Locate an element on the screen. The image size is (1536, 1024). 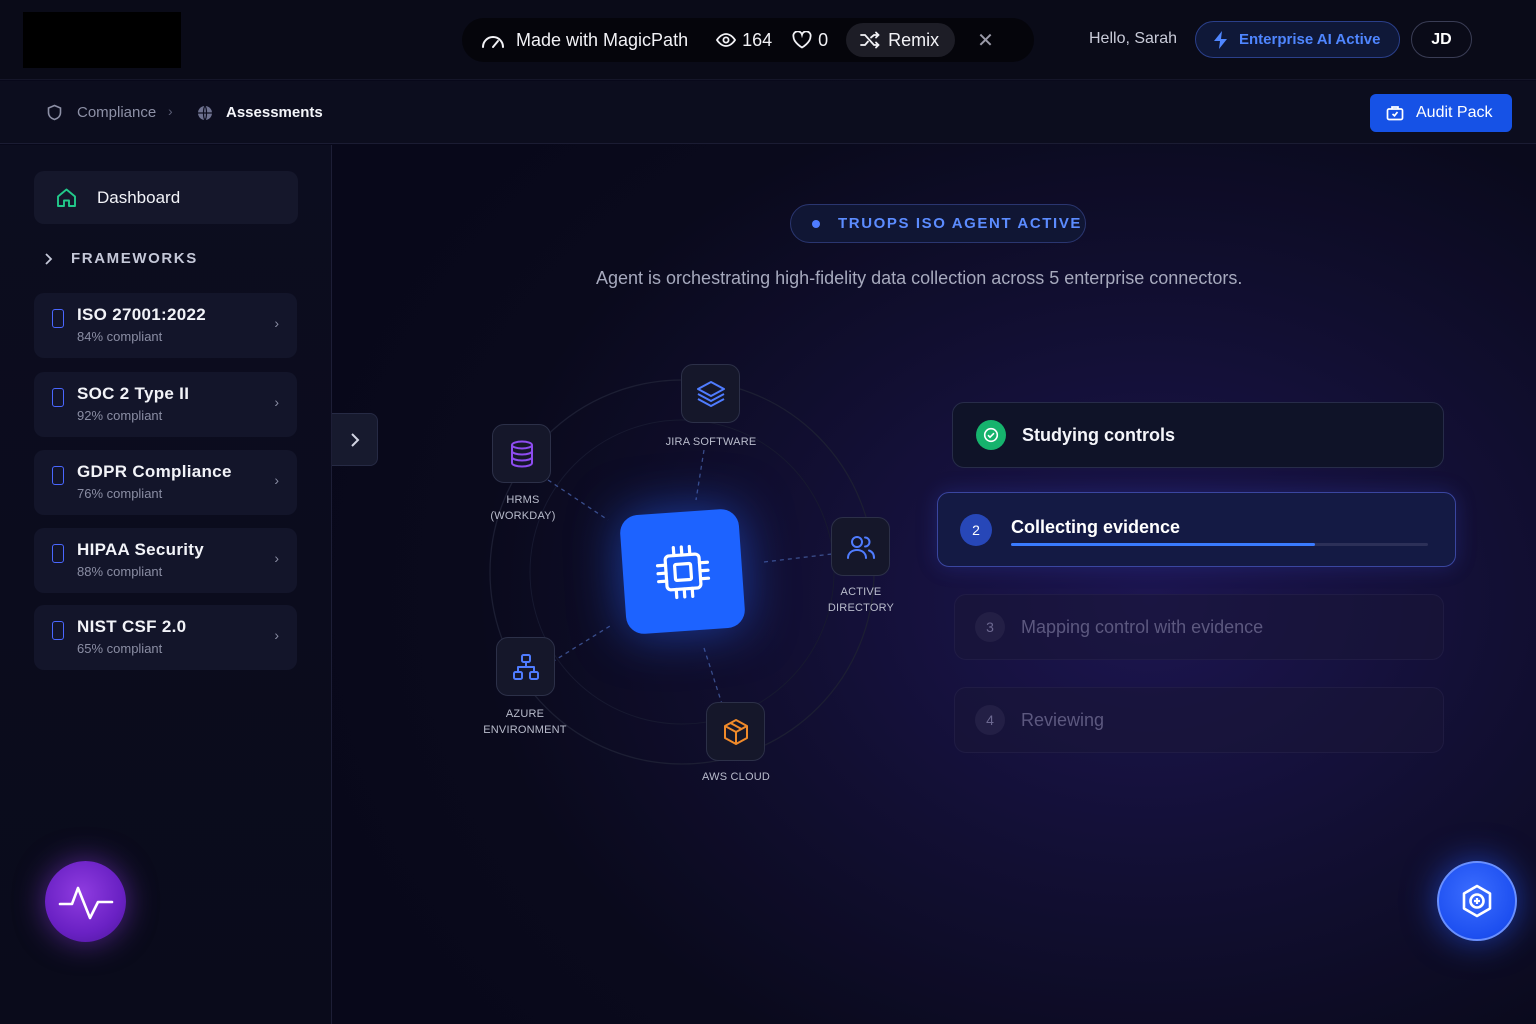
connector-jira is located at coordinates (710, 393).